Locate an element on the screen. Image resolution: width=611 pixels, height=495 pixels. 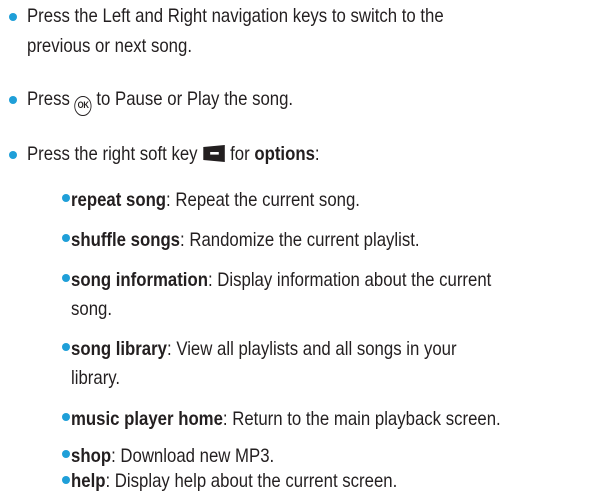
option-desc: : Display help about the current screen. is located at coordinates (251, 481).